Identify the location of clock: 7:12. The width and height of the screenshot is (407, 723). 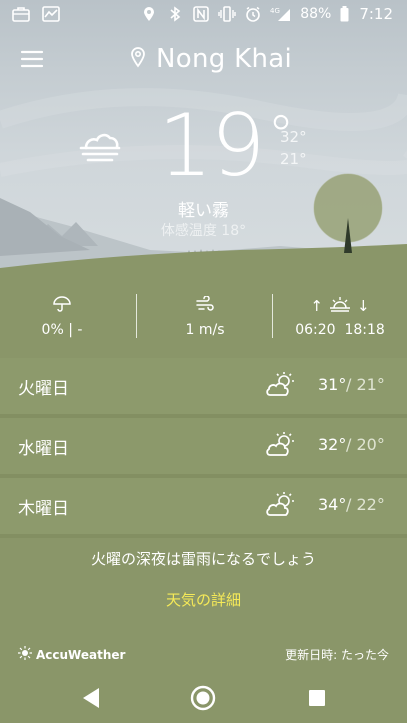
(376, 14).